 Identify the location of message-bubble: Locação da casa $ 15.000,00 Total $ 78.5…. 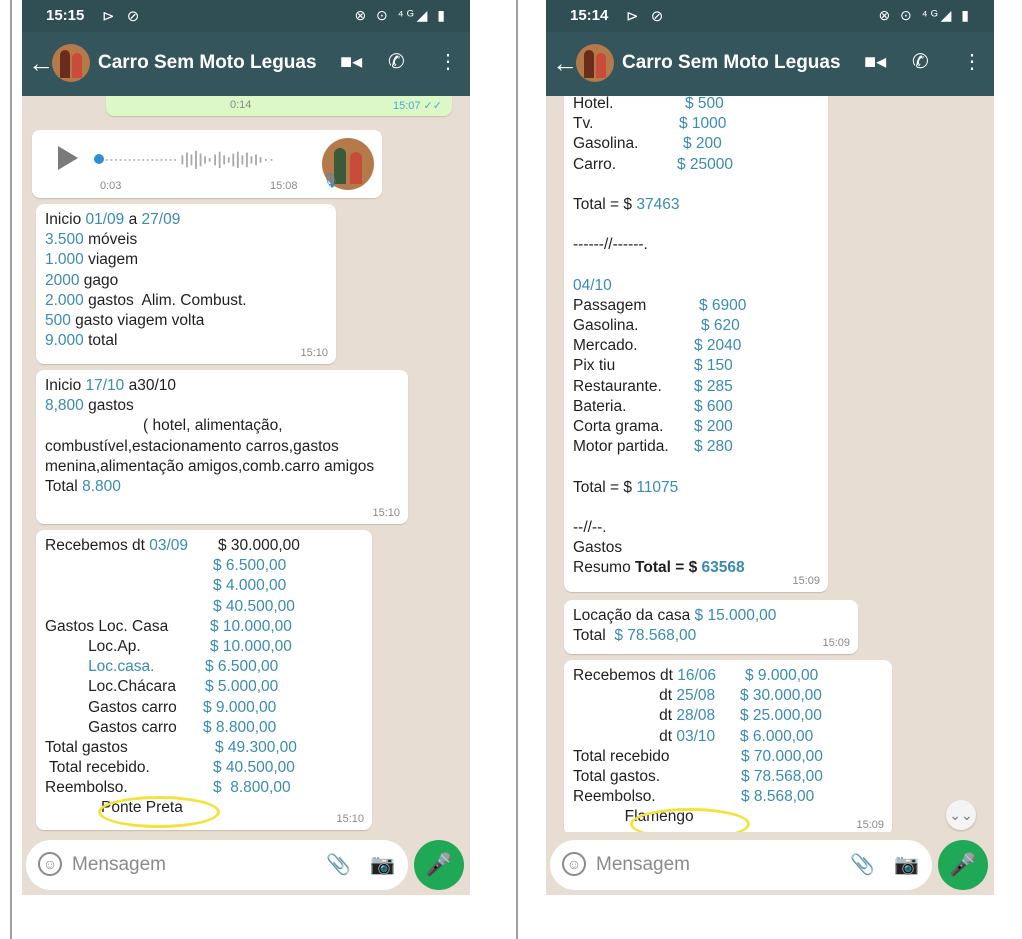
(711, 627).